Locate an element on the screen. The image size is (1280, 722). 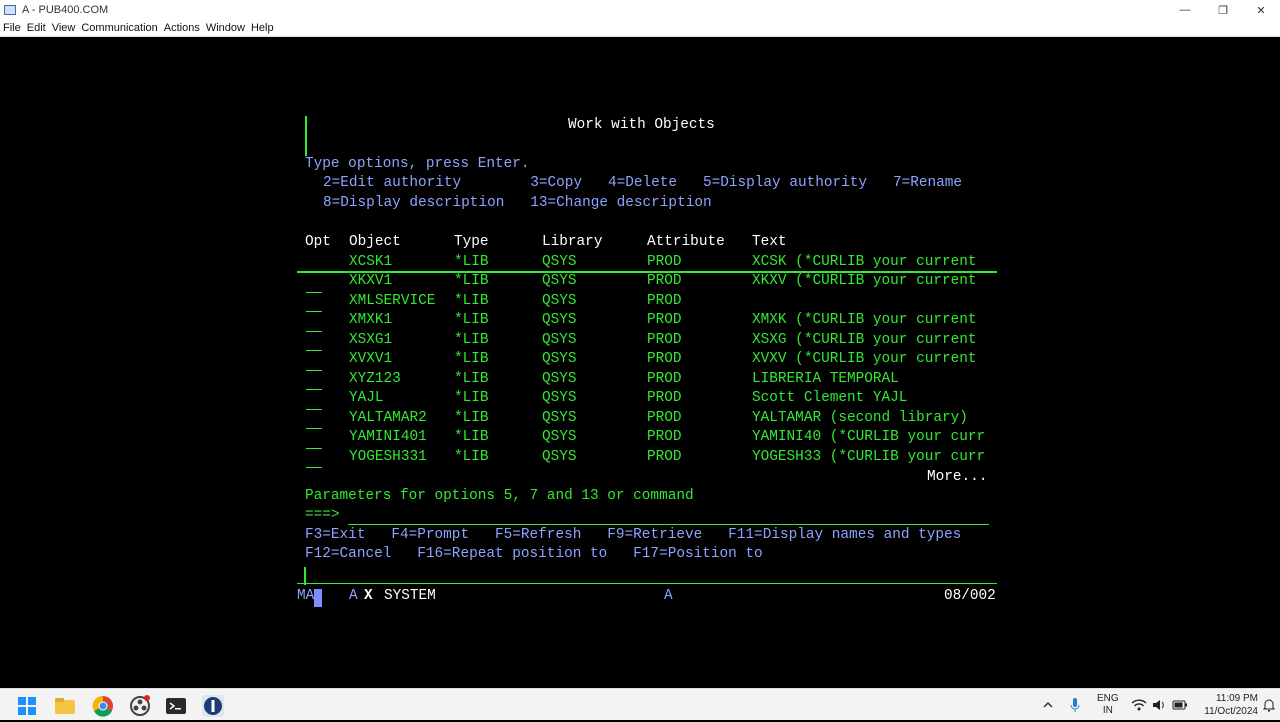
row-text: XKXV (*CURLIB your current is located at coordinates (864, 281).